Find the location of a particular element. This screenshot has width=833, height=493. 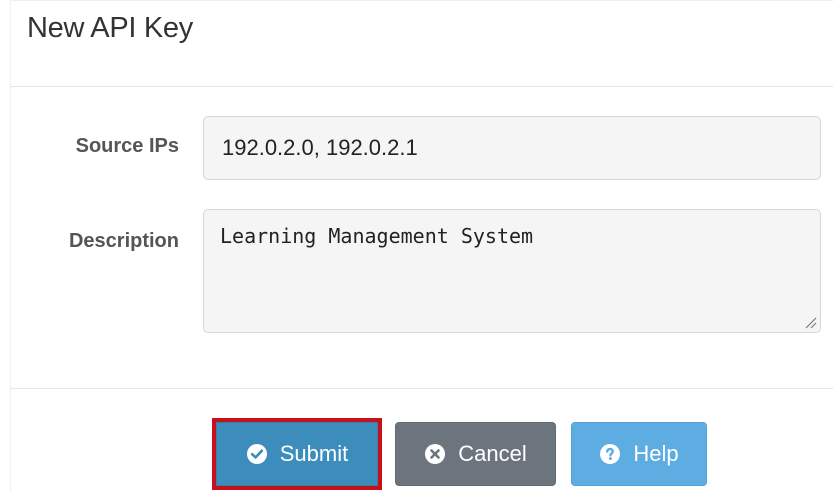

cancel-button: Cancel is located at coordinates (475, 454).